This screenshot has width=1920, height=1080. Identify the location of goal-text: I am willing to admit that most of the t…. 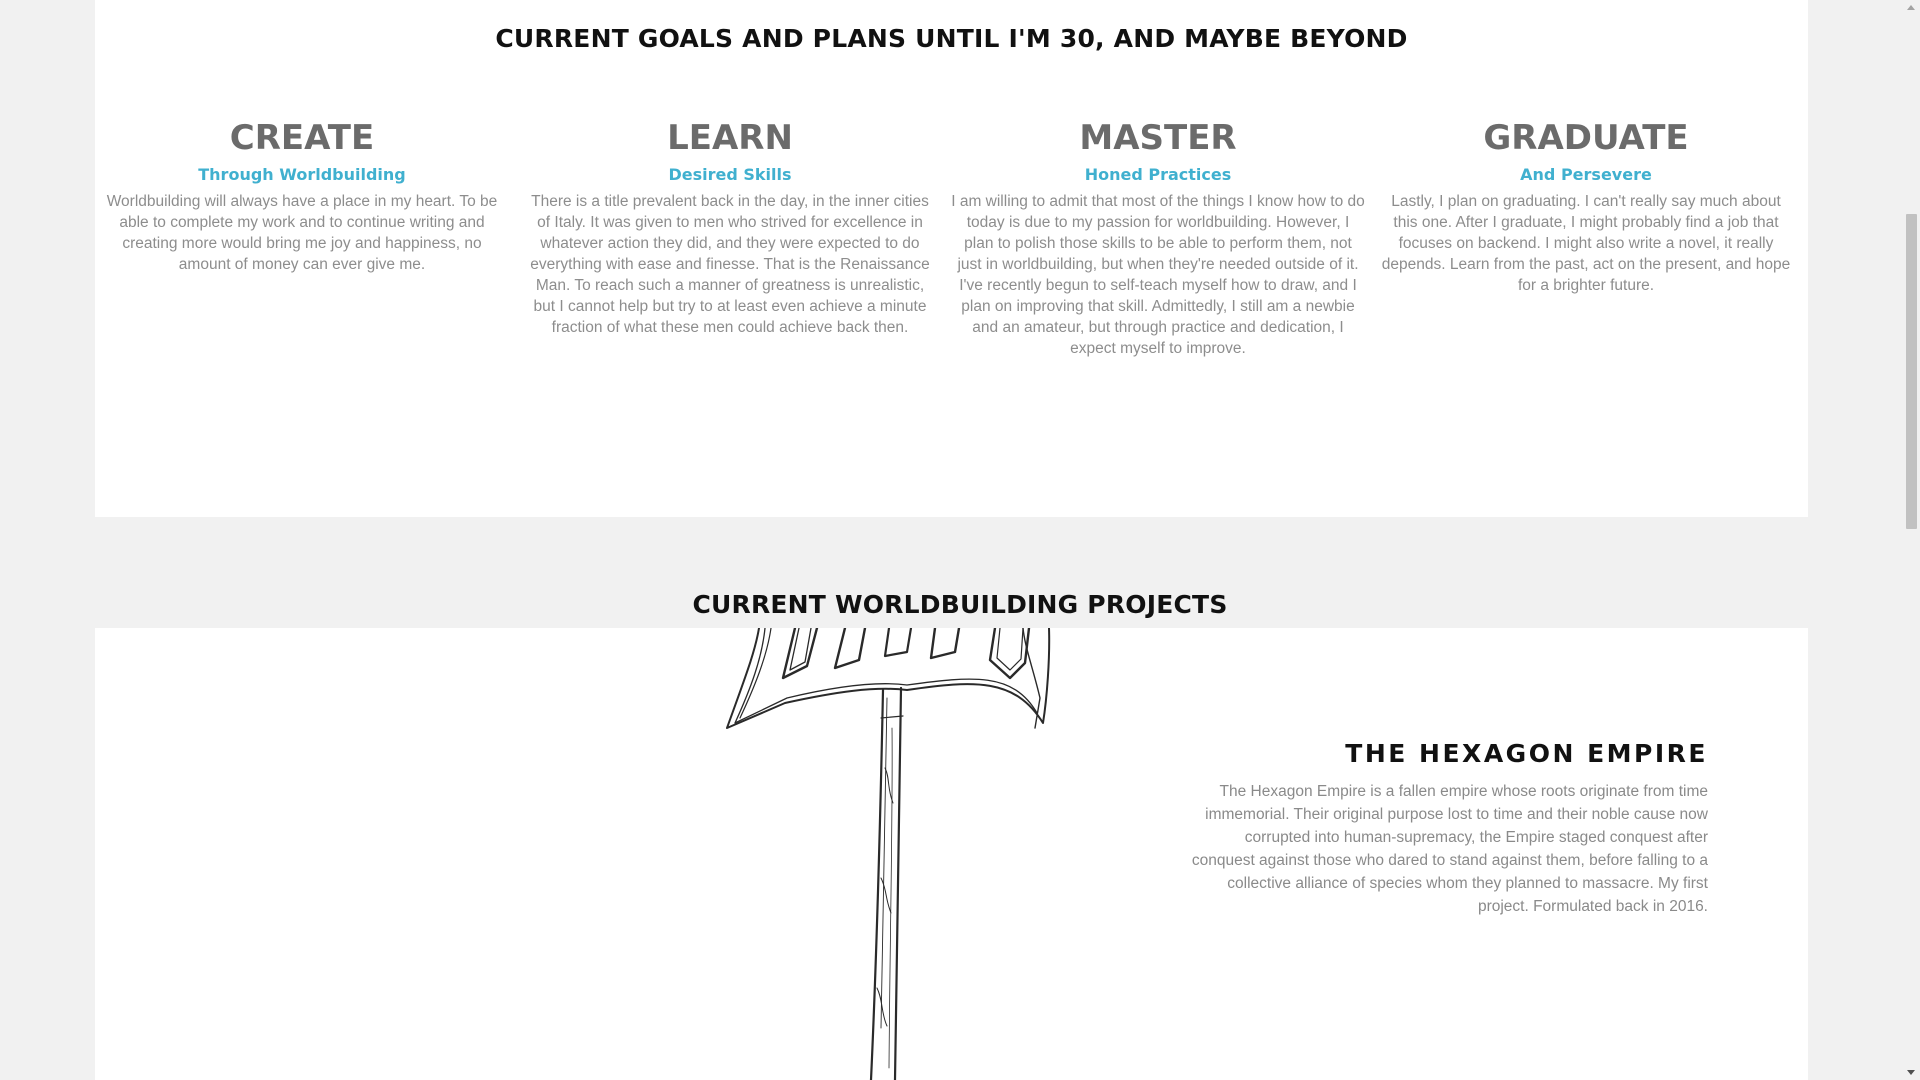
(1158, 275).